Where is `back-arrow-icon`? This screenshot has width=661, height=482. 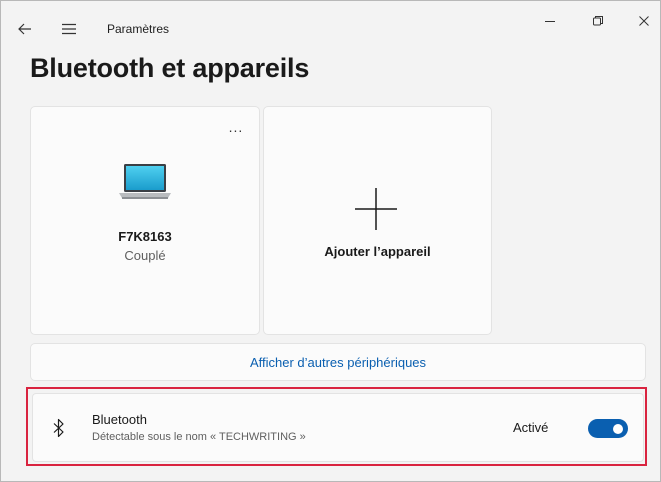 back-arrow-icon is located at coordinates (25, 29).